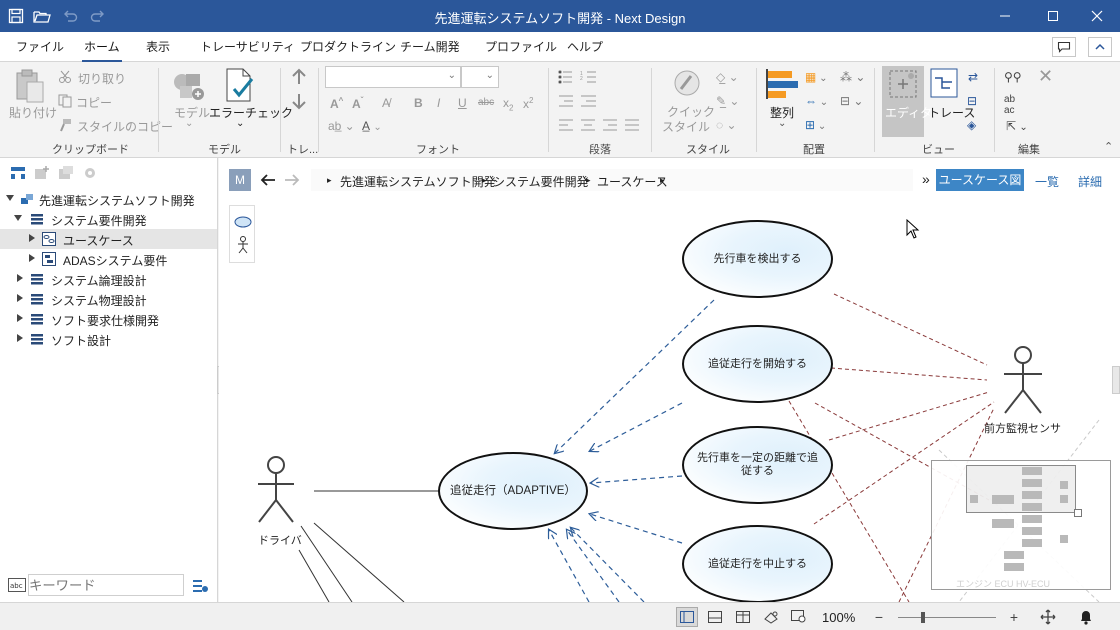  Describe the element at coordinates (632, 181) in the screenshot. I see `breadcrumb-item: ユースケース` at that location.